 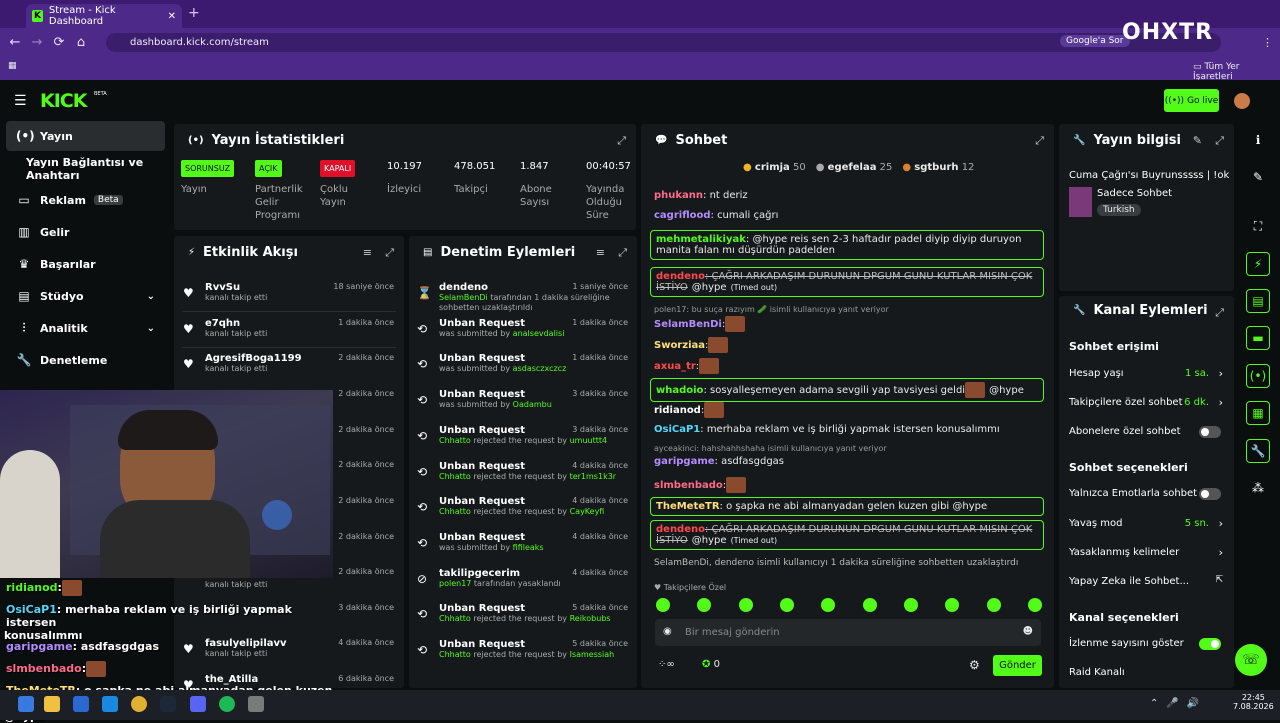 What do you see at coordinates (85, 296) in the screenshot?
I see `sidebar-item-studio: ▤ Stüdyo ⌄` at bounding box center [85, 296].